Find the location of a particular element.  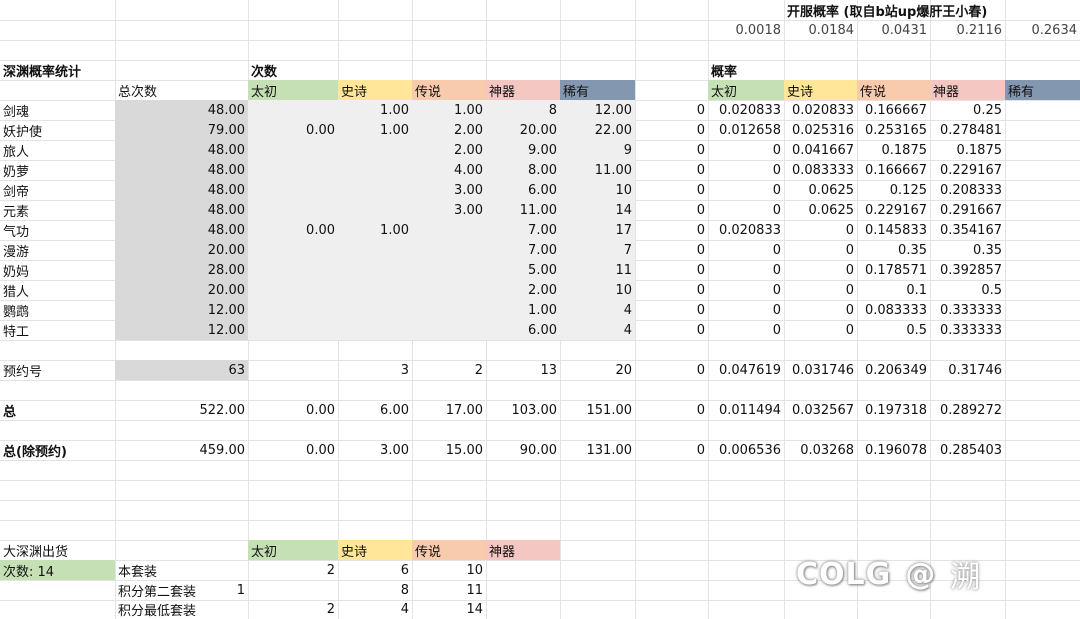

open-rate-title: 开服概率 (取自b站up爆肝王小春) is located at coordinates (932, 10).